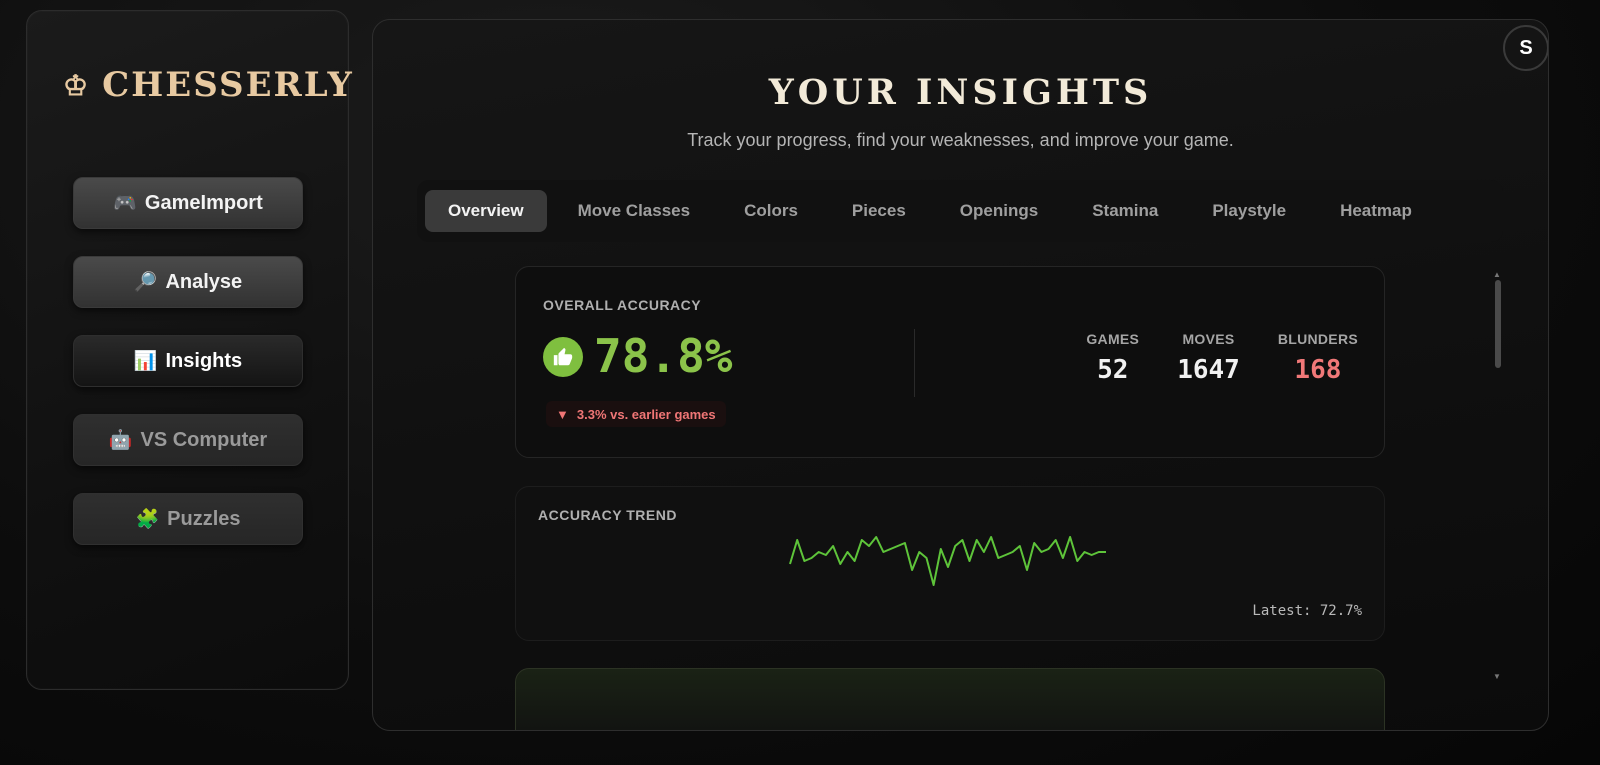  Describe the element at coordinates (1497, 274) in the screenshot. I see `scroll-up-icon: ▲` at that location.